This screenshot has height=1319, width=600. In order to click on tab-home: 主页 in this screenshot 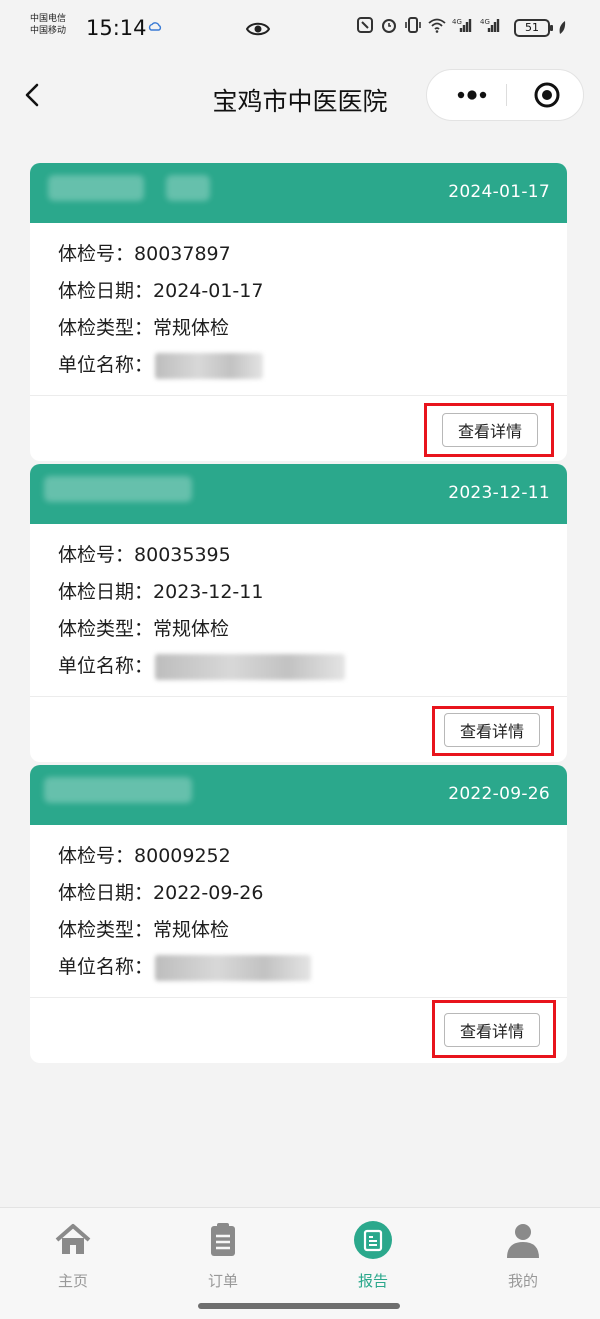, I will do `click(73, 1255)`.